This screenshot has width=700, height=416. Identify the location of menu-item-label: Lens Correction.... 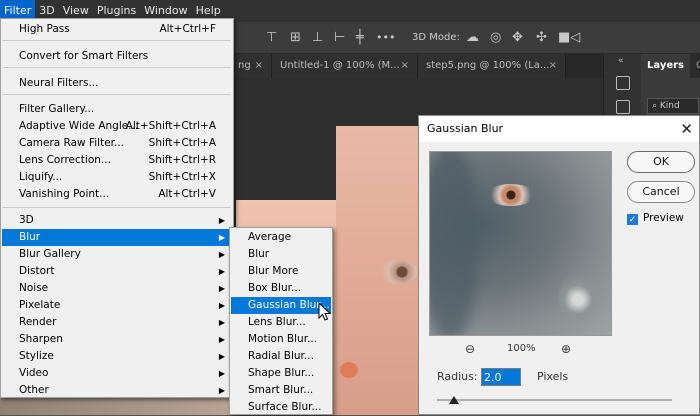
(65, 160).